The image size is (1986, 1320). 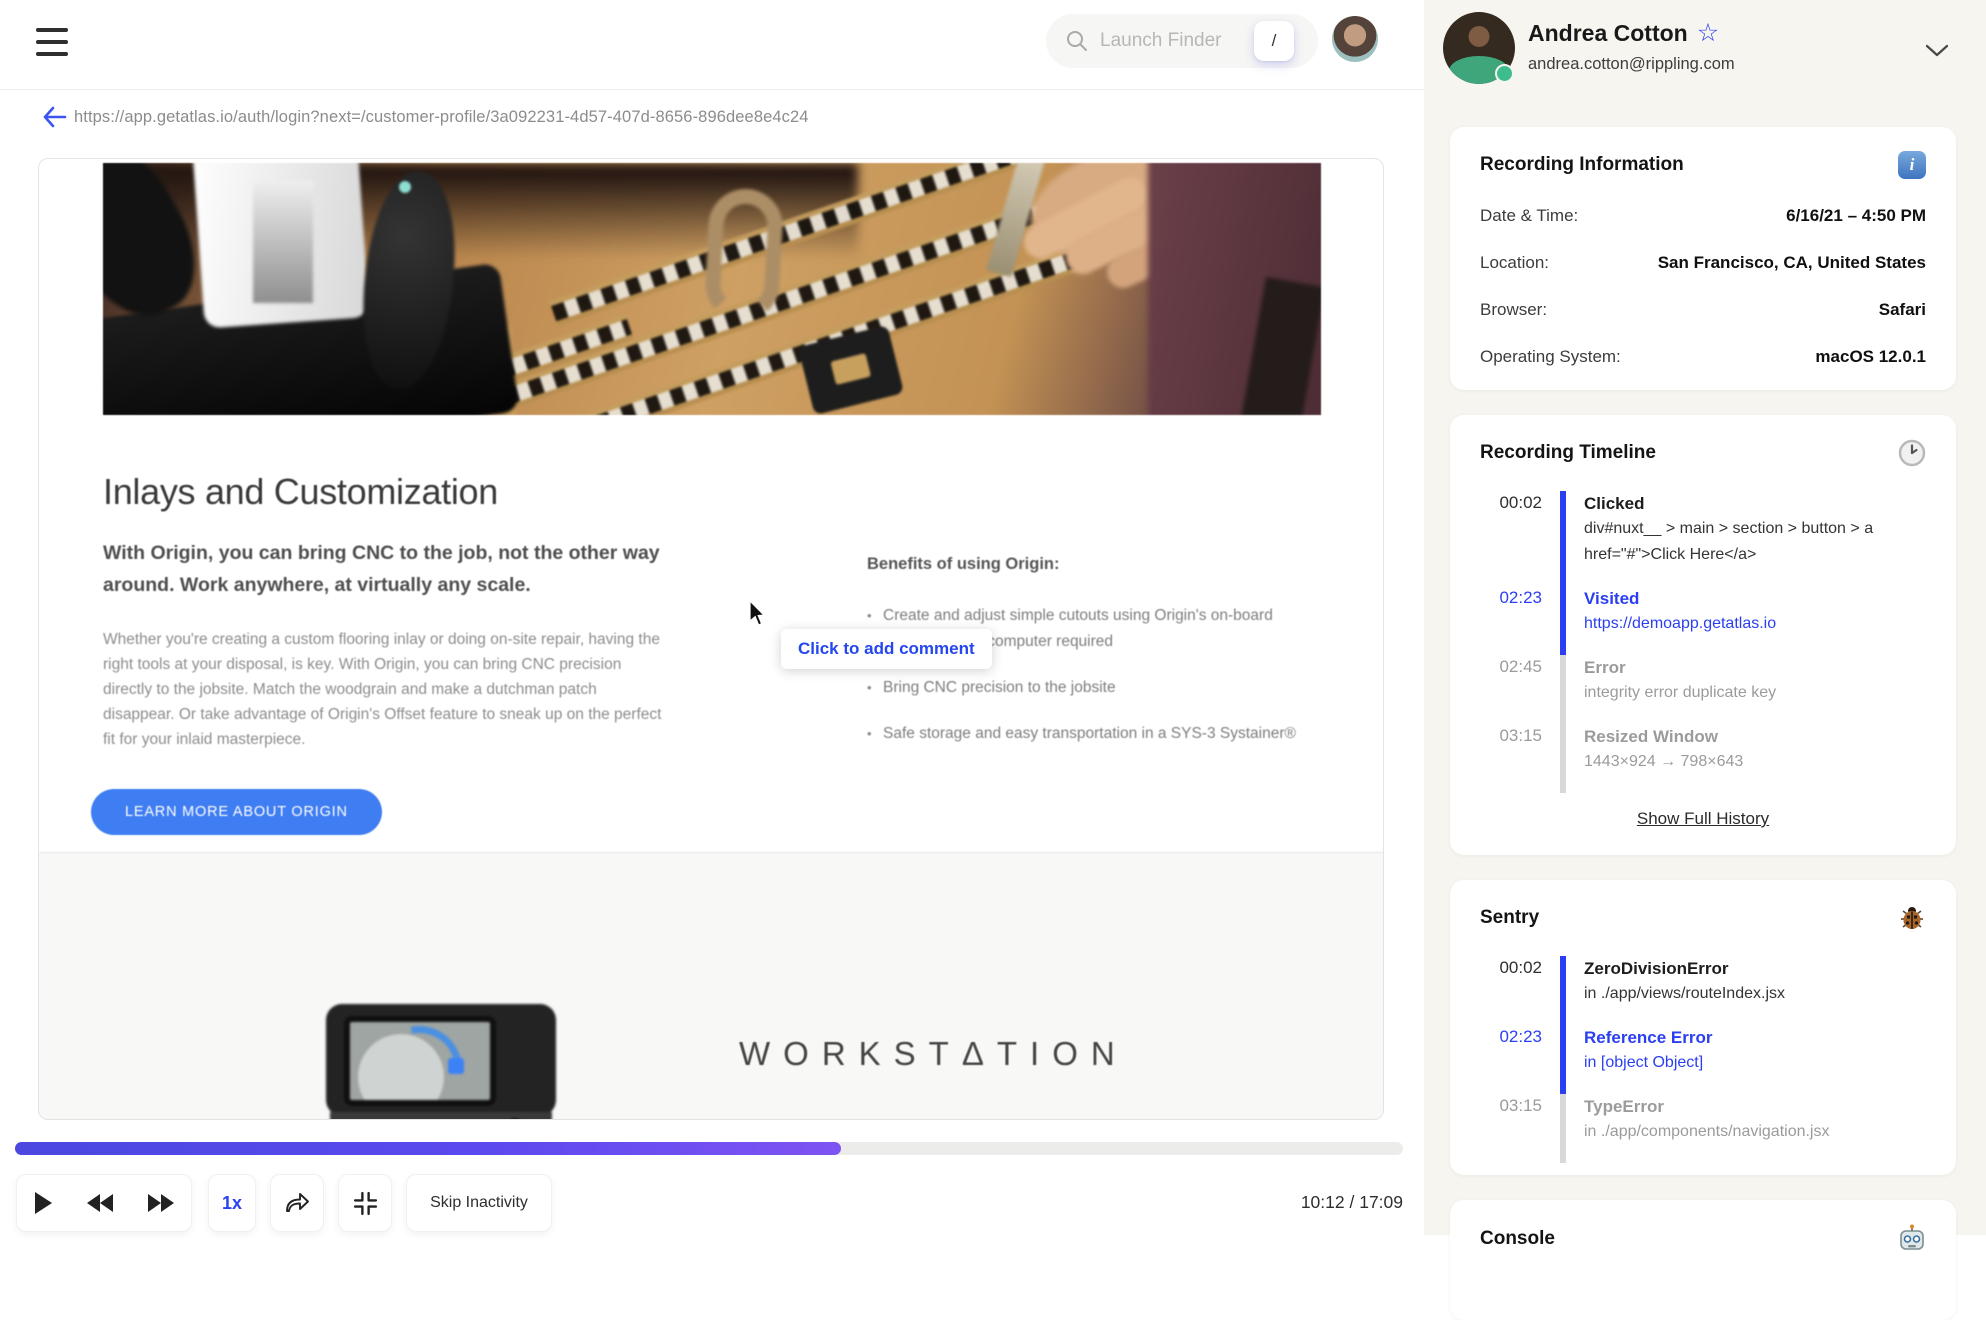 I want to click on console-card: Console, so click(x=1703, y=1260).